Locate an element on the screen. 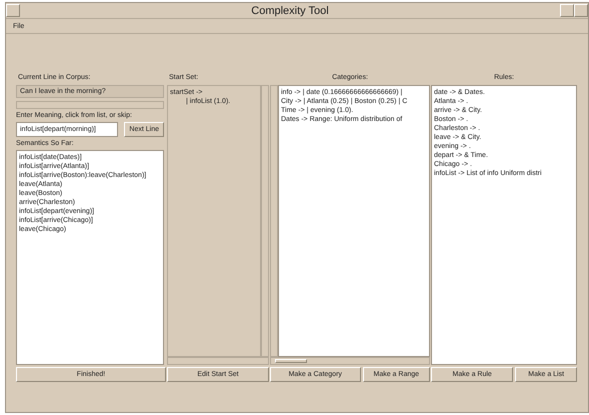  scrollbar-thumb is located at coordinates (291, 361).